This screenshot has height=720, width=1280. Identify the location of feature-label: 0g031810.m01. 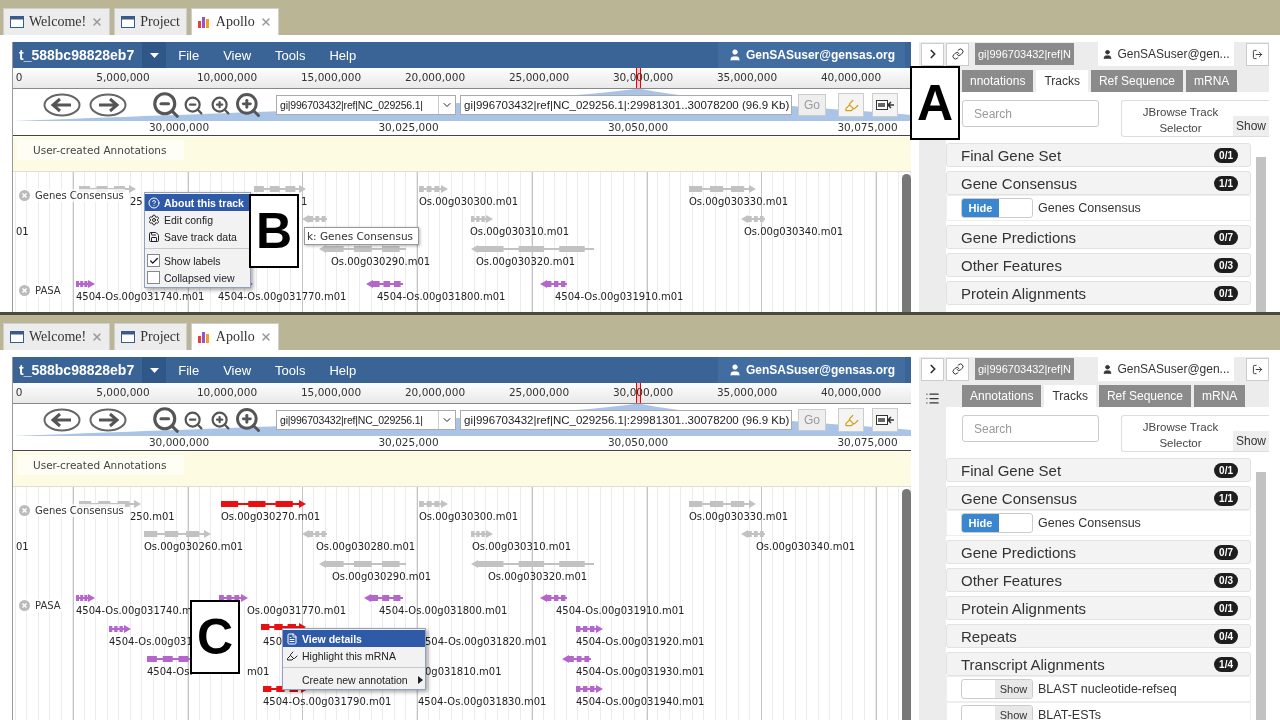
(463, 671).